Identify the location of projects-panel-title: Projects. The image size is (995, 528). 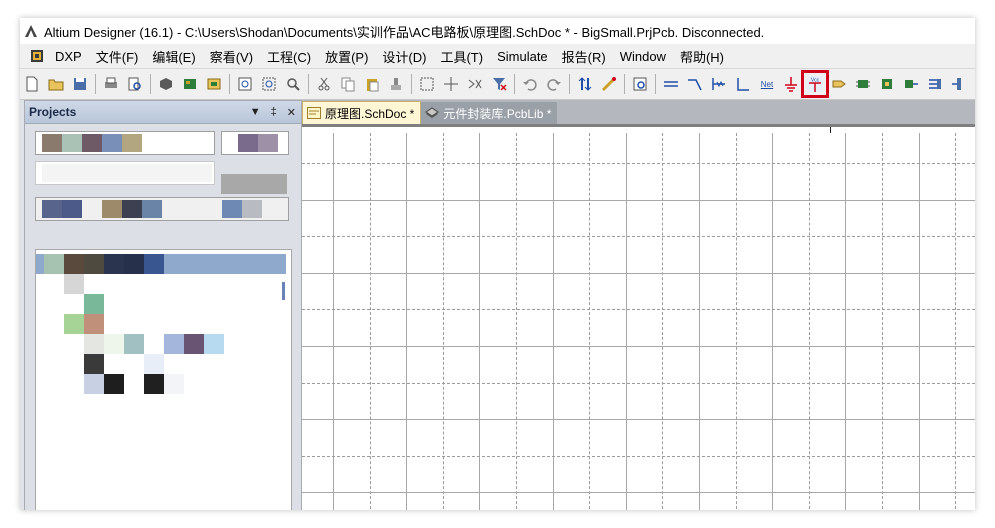
(53, 112).